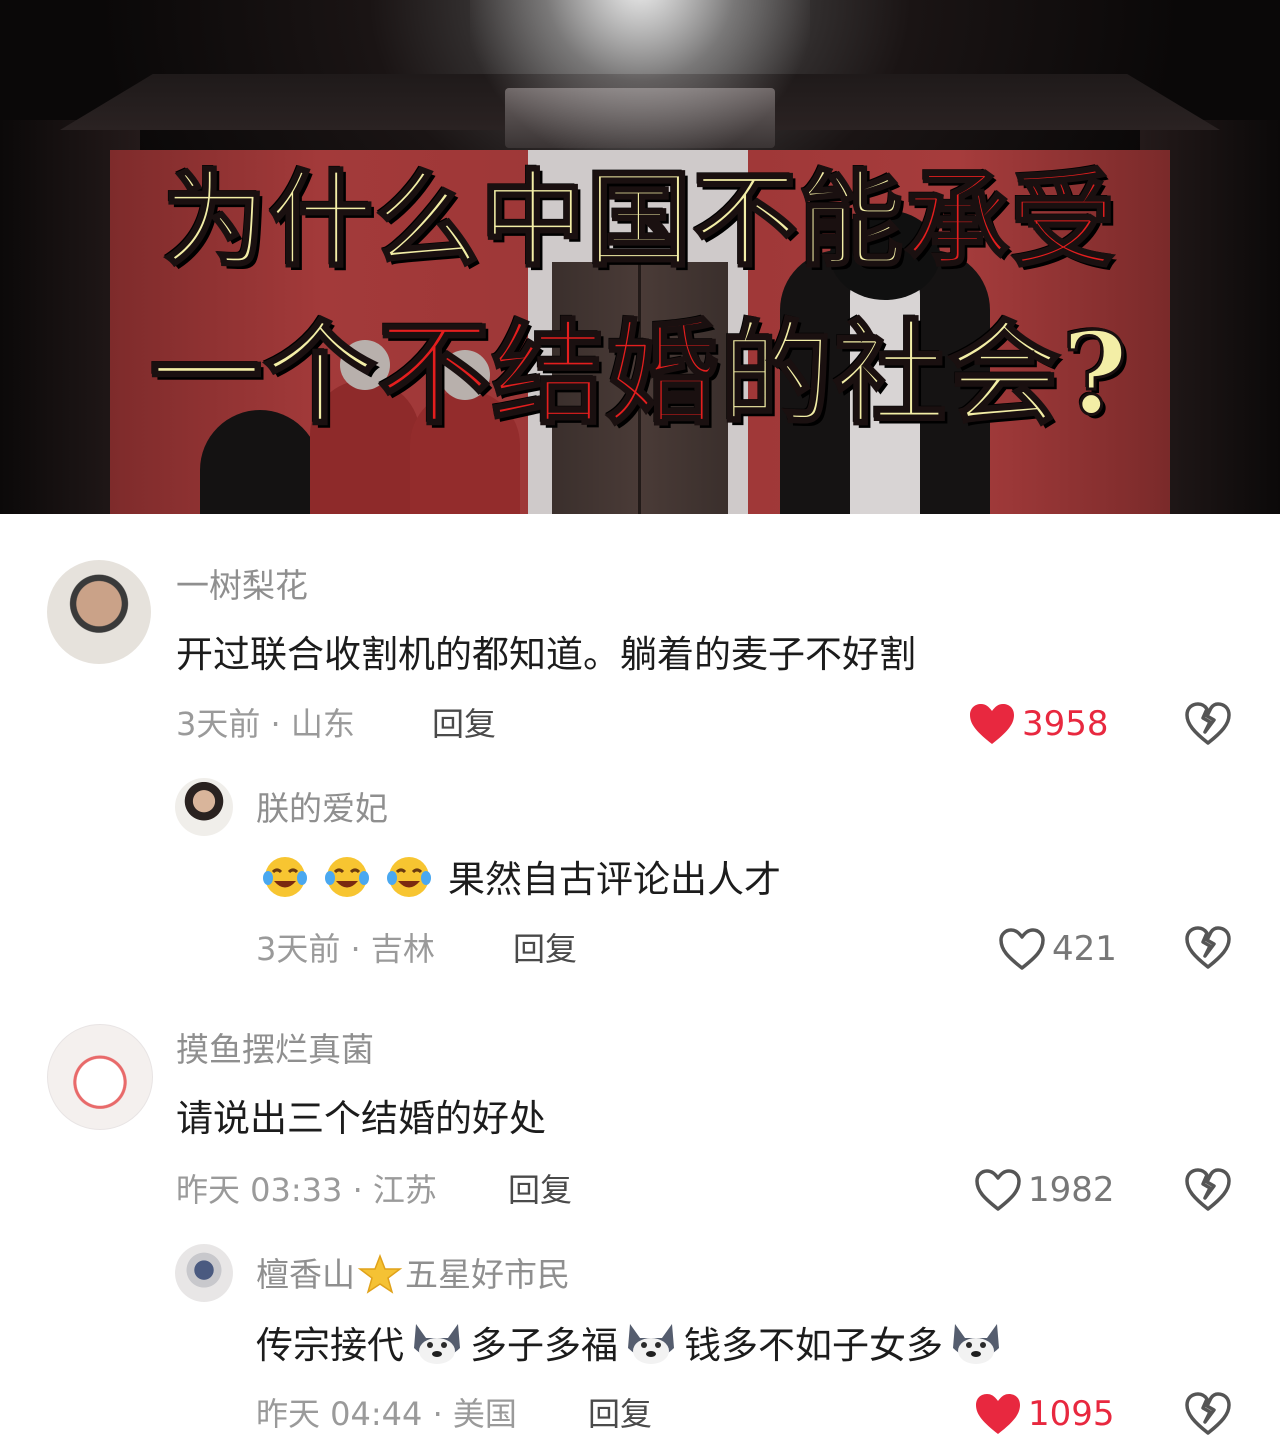  Describe the element at coordinates (1065, 724) in the screenshot. I see `like-count: 3958` at that location.